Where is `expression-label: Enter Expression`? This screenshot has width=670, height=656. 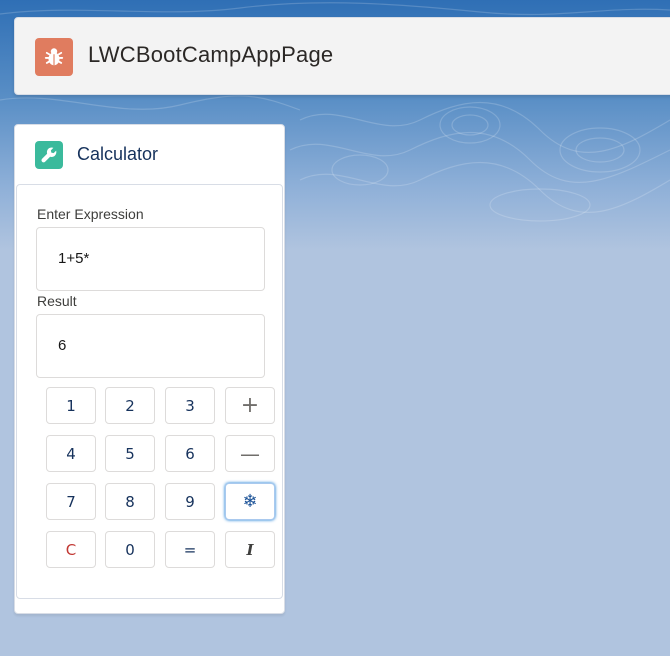 expression-label: Enter Expression is located at coordinates (90, 214).